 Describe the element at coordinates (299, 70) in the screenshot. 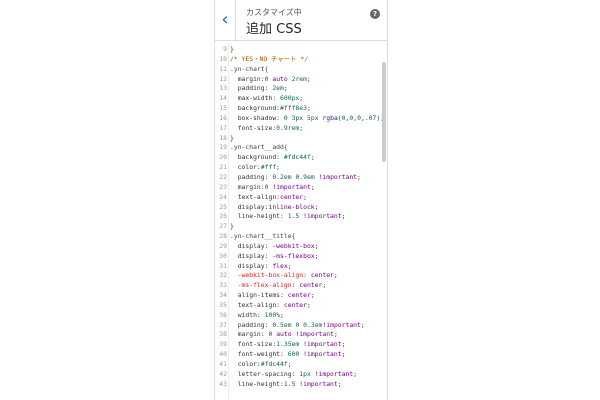

I see `code-line: 11 .yn-chart{` at that location.